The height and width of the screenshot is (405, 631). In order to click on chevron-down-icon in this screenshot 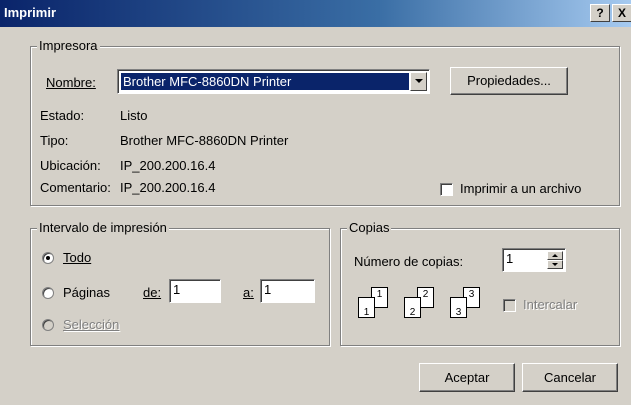, I will do `click(418, 81)`.